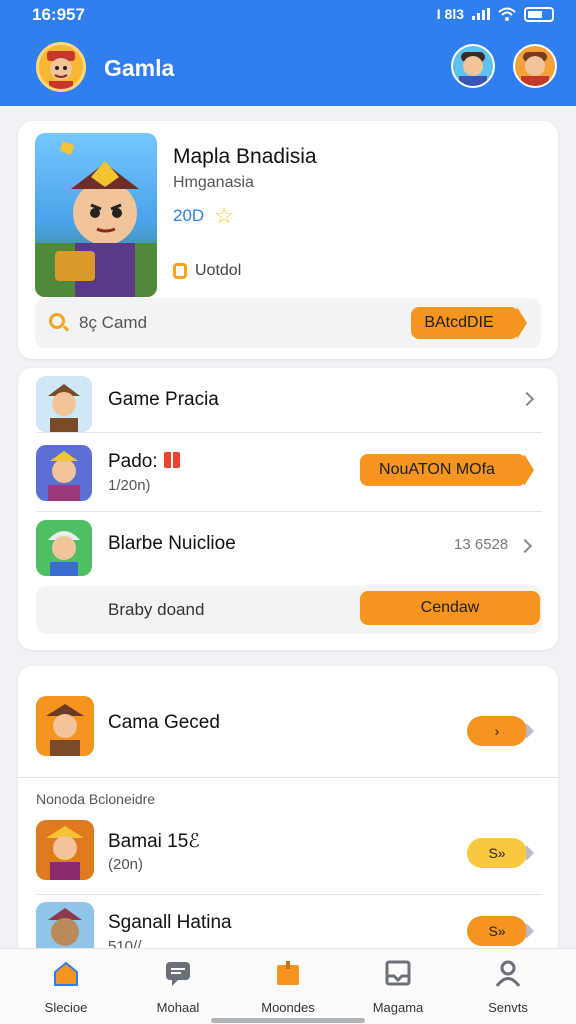 This screenshot has height=1024, width=576. Describe the element at coordinates (398, 987) in the screenshot. I see `nav-item-library: Magama` at that location.